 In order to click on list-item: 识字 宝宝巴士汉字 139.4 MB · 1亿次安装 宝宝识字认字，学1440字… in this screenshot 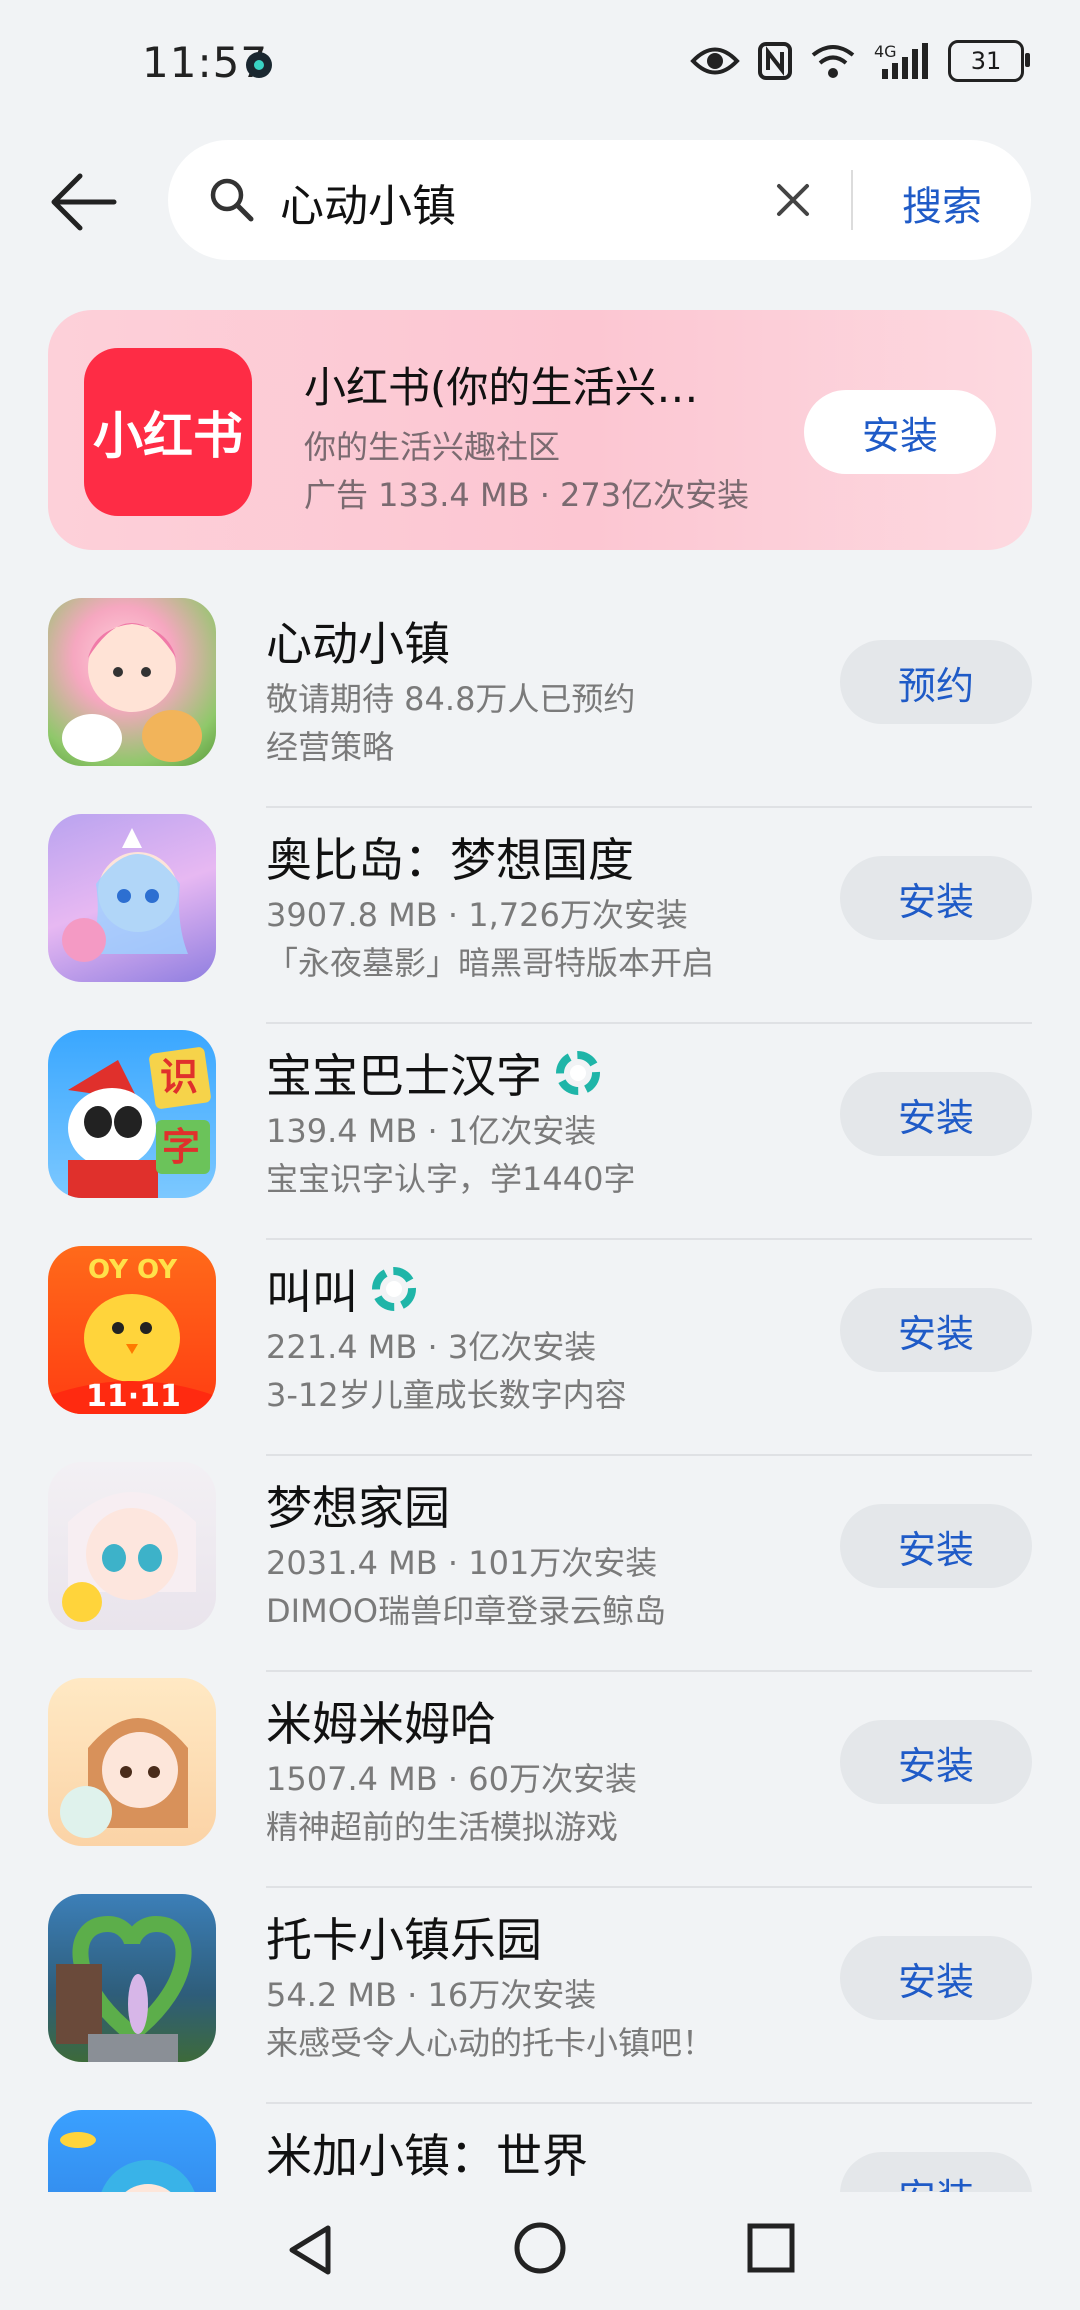, I will do `click(540, 1132)`.